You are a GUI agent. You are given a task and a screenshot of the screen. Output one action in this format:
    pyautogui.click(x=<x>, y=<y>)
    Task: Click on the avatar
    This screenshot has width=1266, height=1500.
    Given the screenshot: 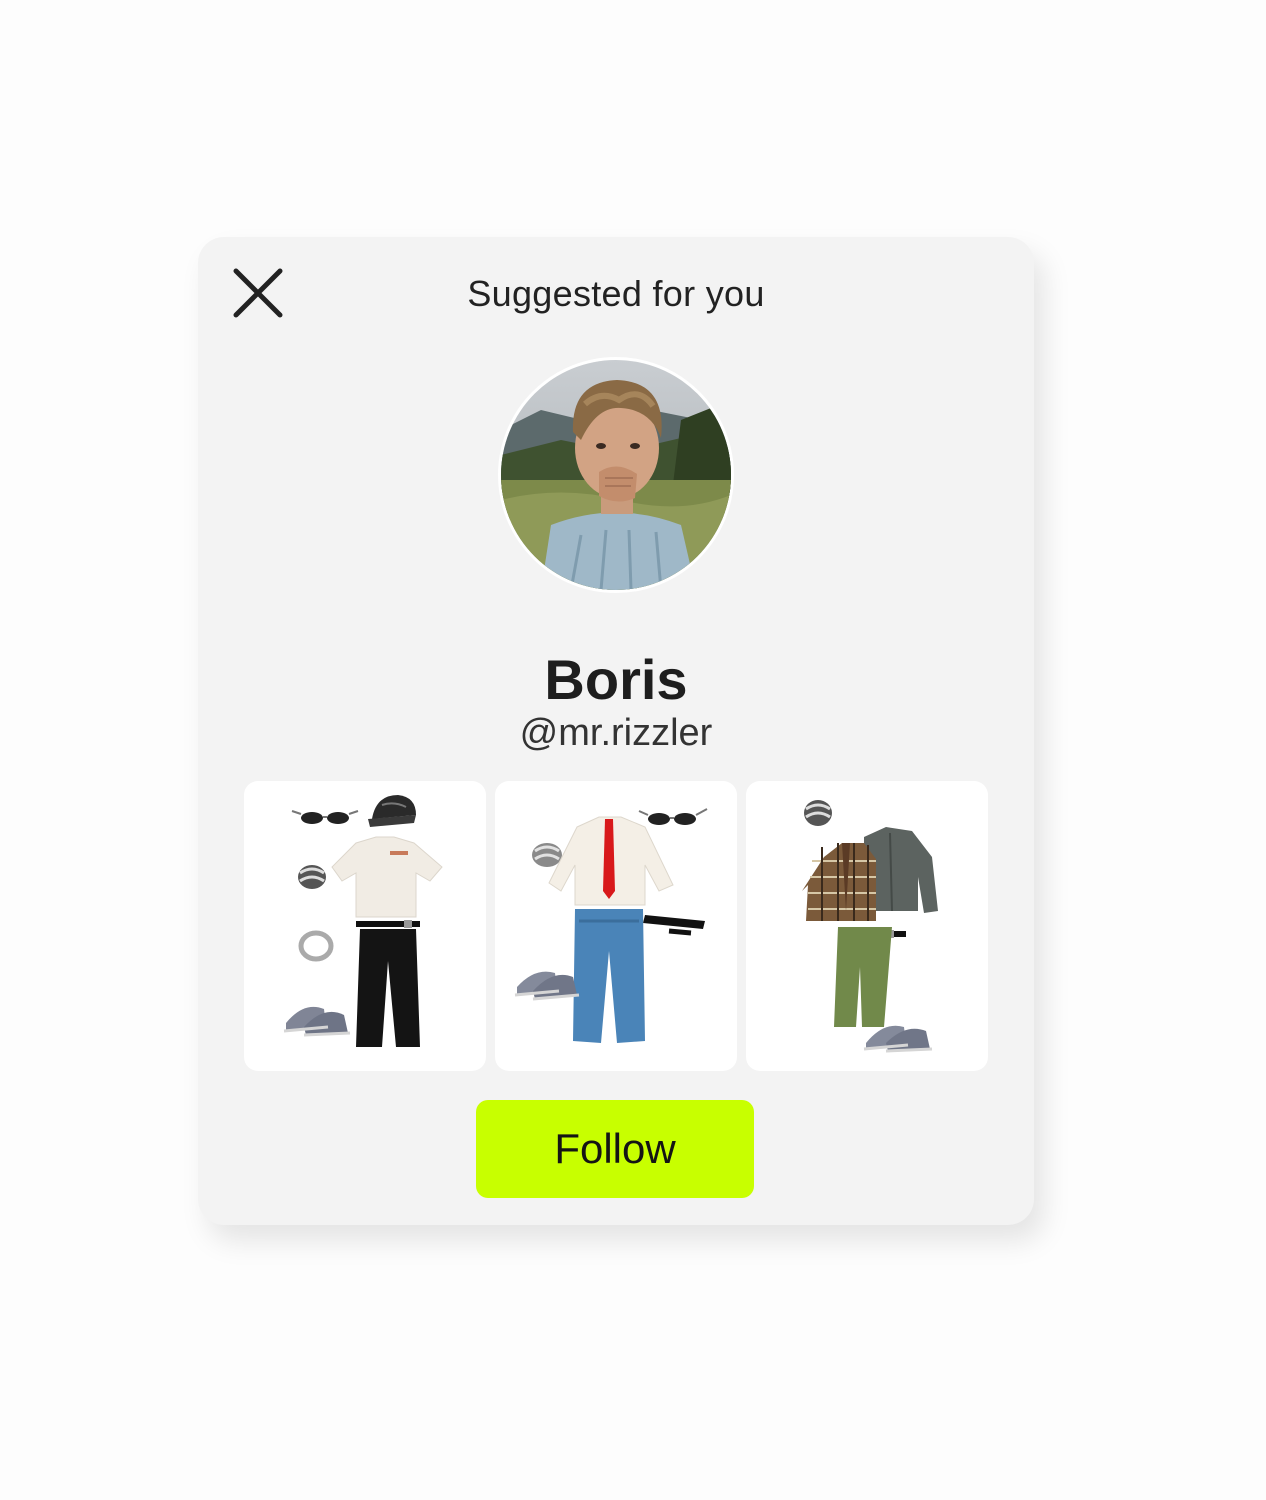 What is the action you would take?
    pyautogui.click(x=616, y=475)
    